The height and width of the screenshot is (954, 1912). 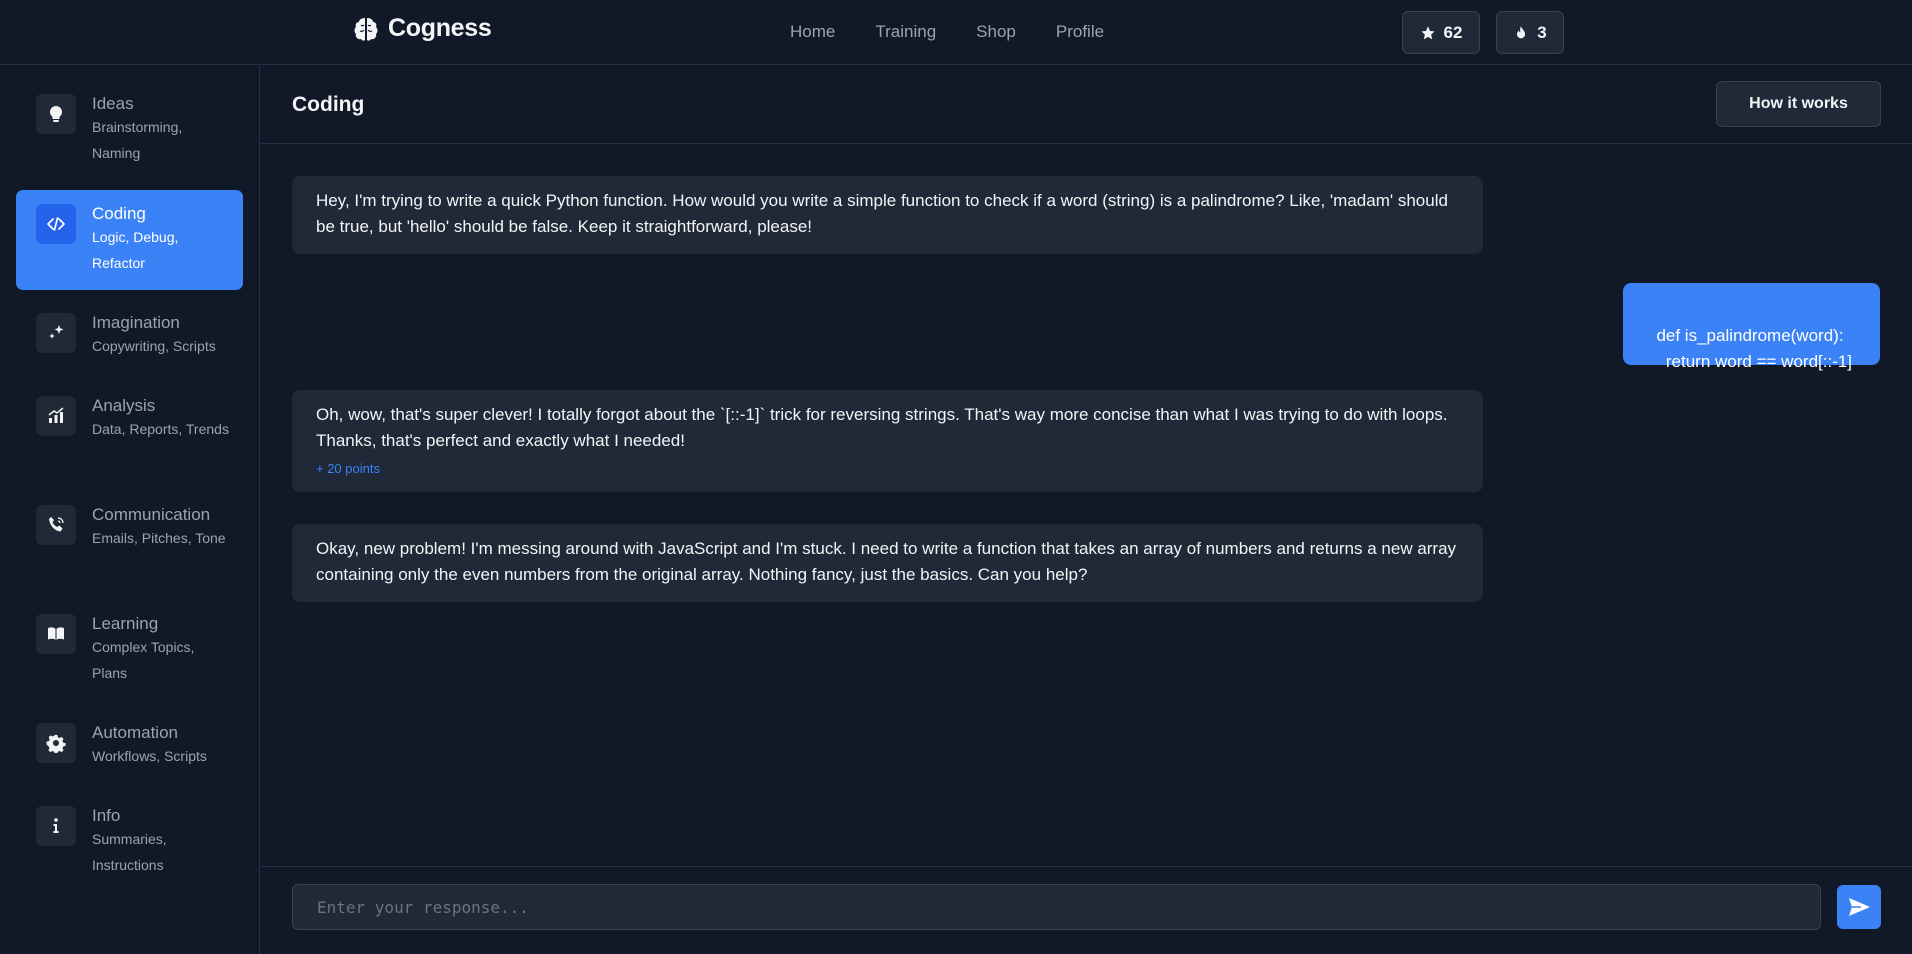 I want to click on points-count: 62, so click(x=1453, y=32).